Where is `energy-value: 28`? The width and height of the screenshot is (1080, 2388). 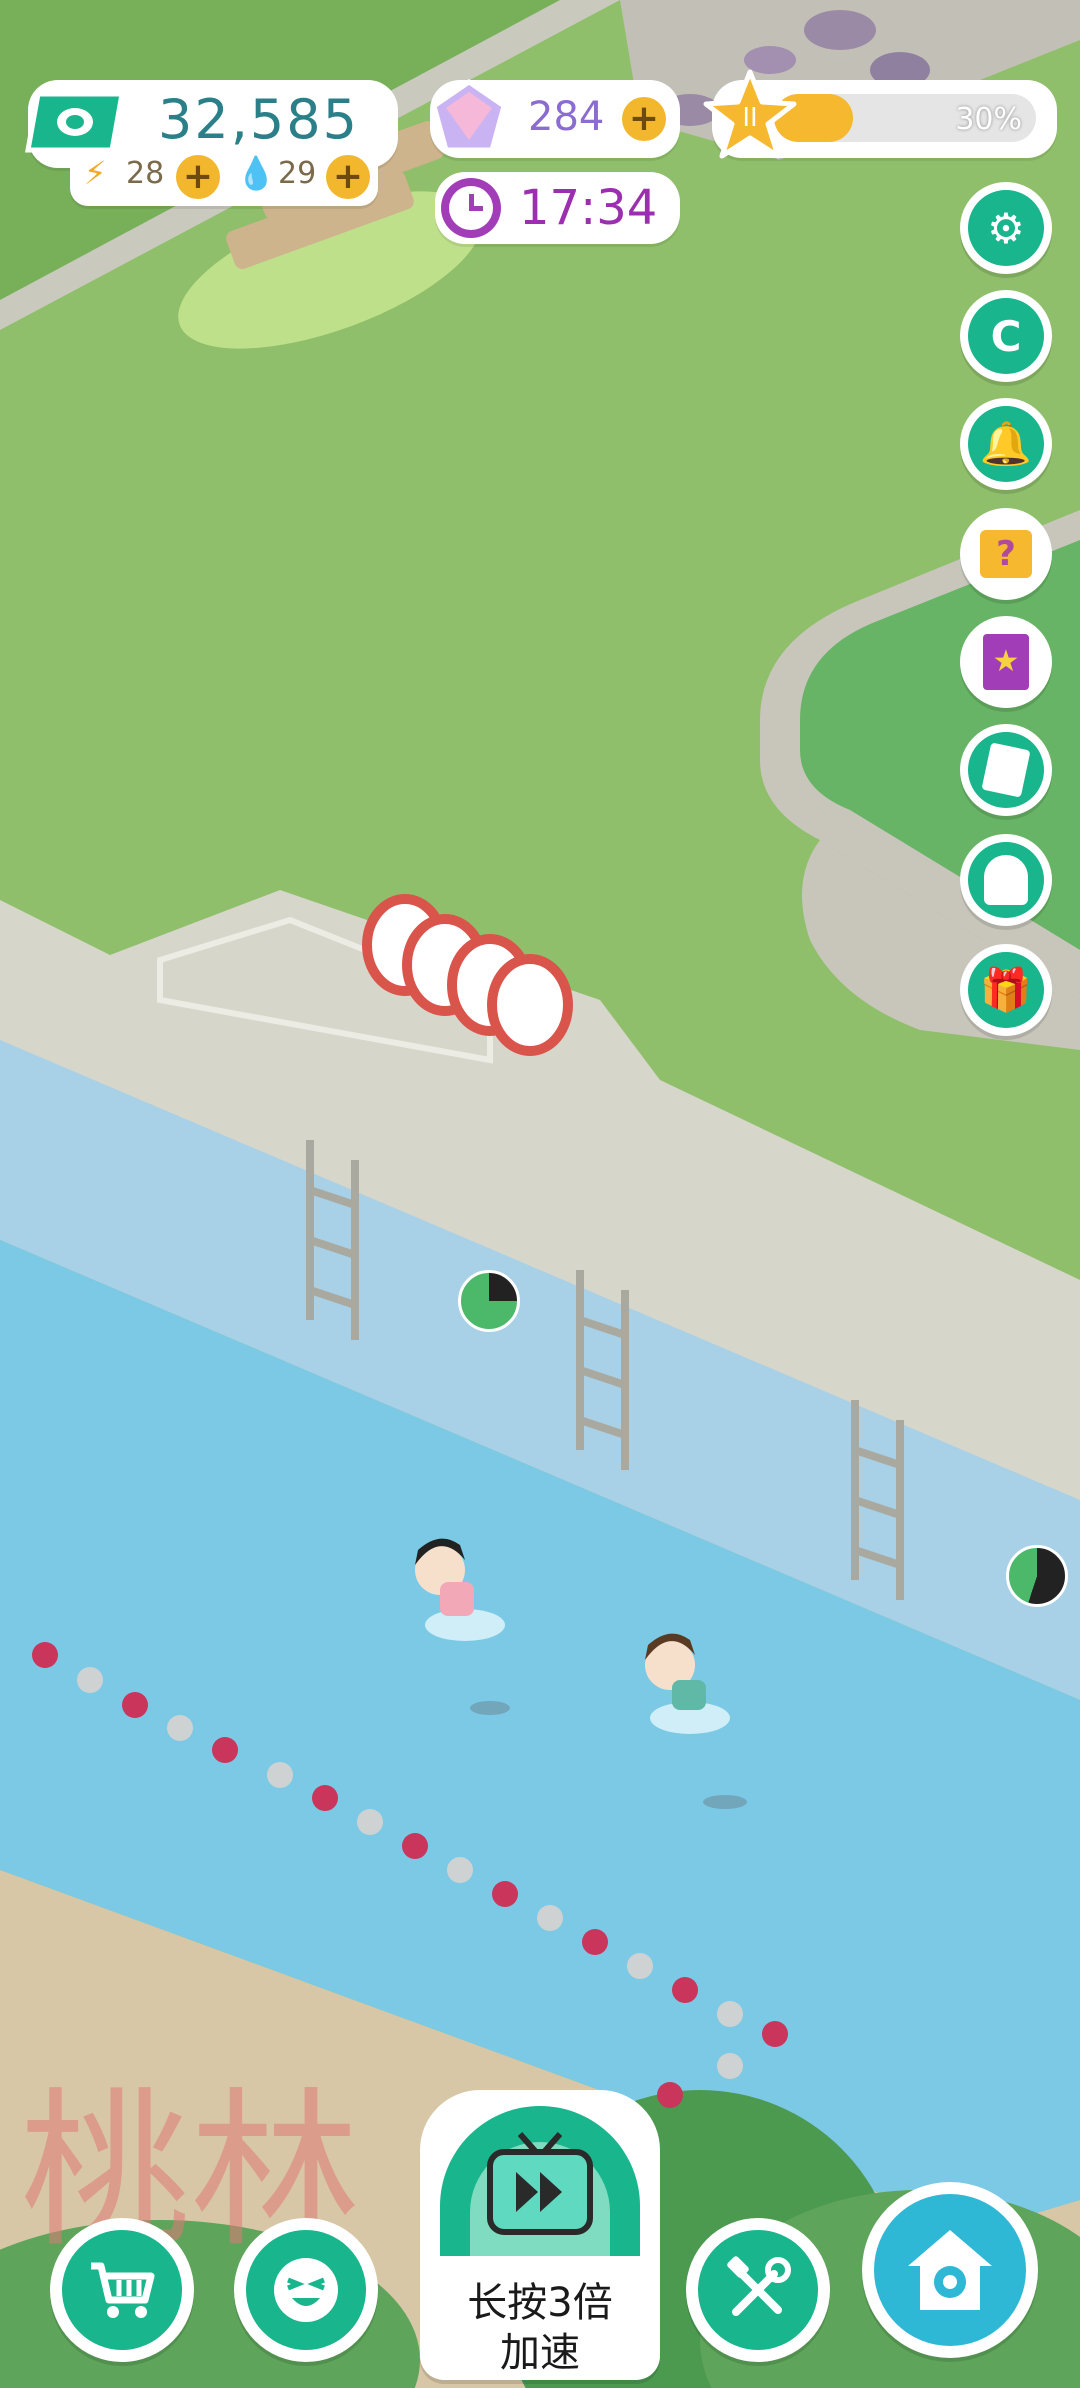 energy-value: 28 is located at coordinates (145, 173).